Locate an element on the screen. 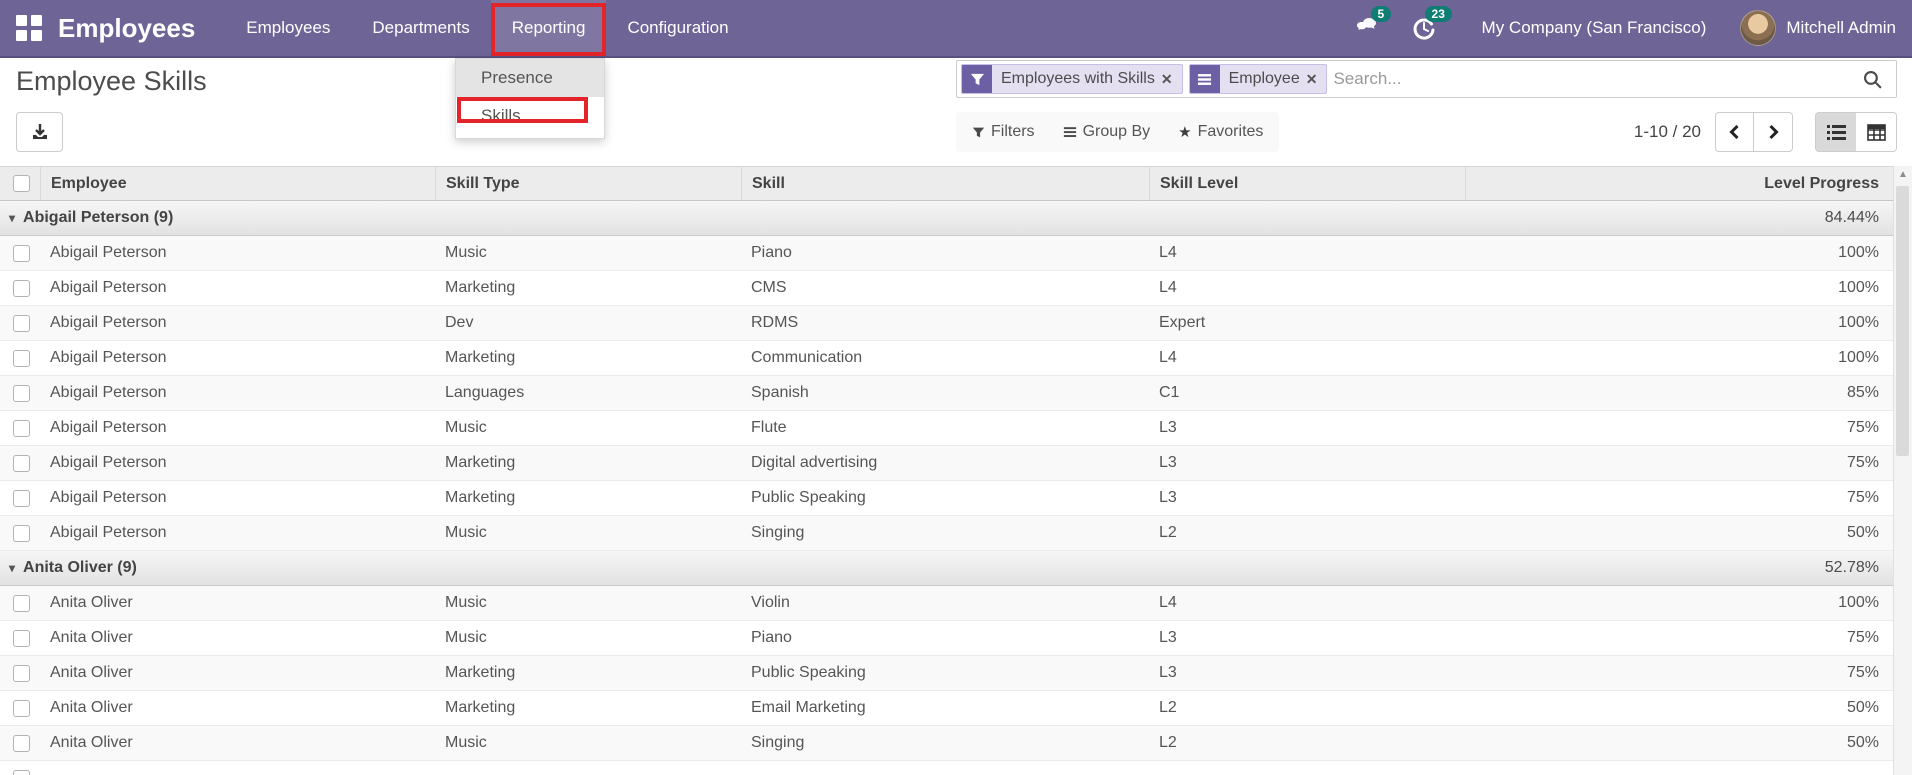 This screenshot has width=1912, height=775. group-row: ▾ Anita Oliver (9) 52.78% is located at coordinates (946, 568).